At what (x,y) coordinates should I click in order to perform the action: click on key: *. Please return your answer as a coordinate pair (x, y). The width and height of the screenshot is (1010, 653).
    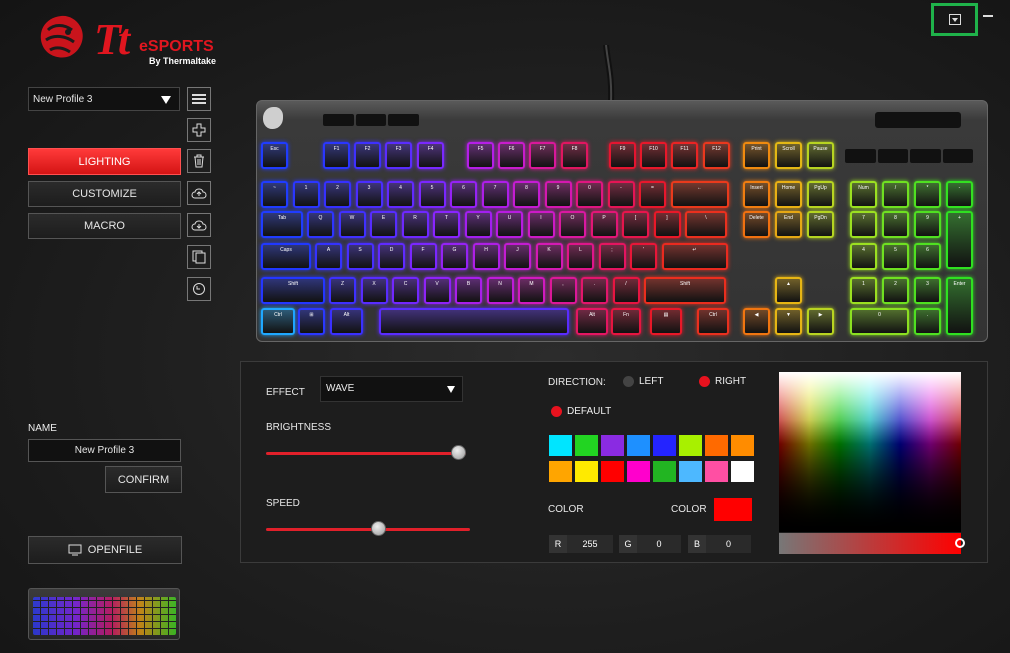
    Looking at the image, I should click on (927, 194).